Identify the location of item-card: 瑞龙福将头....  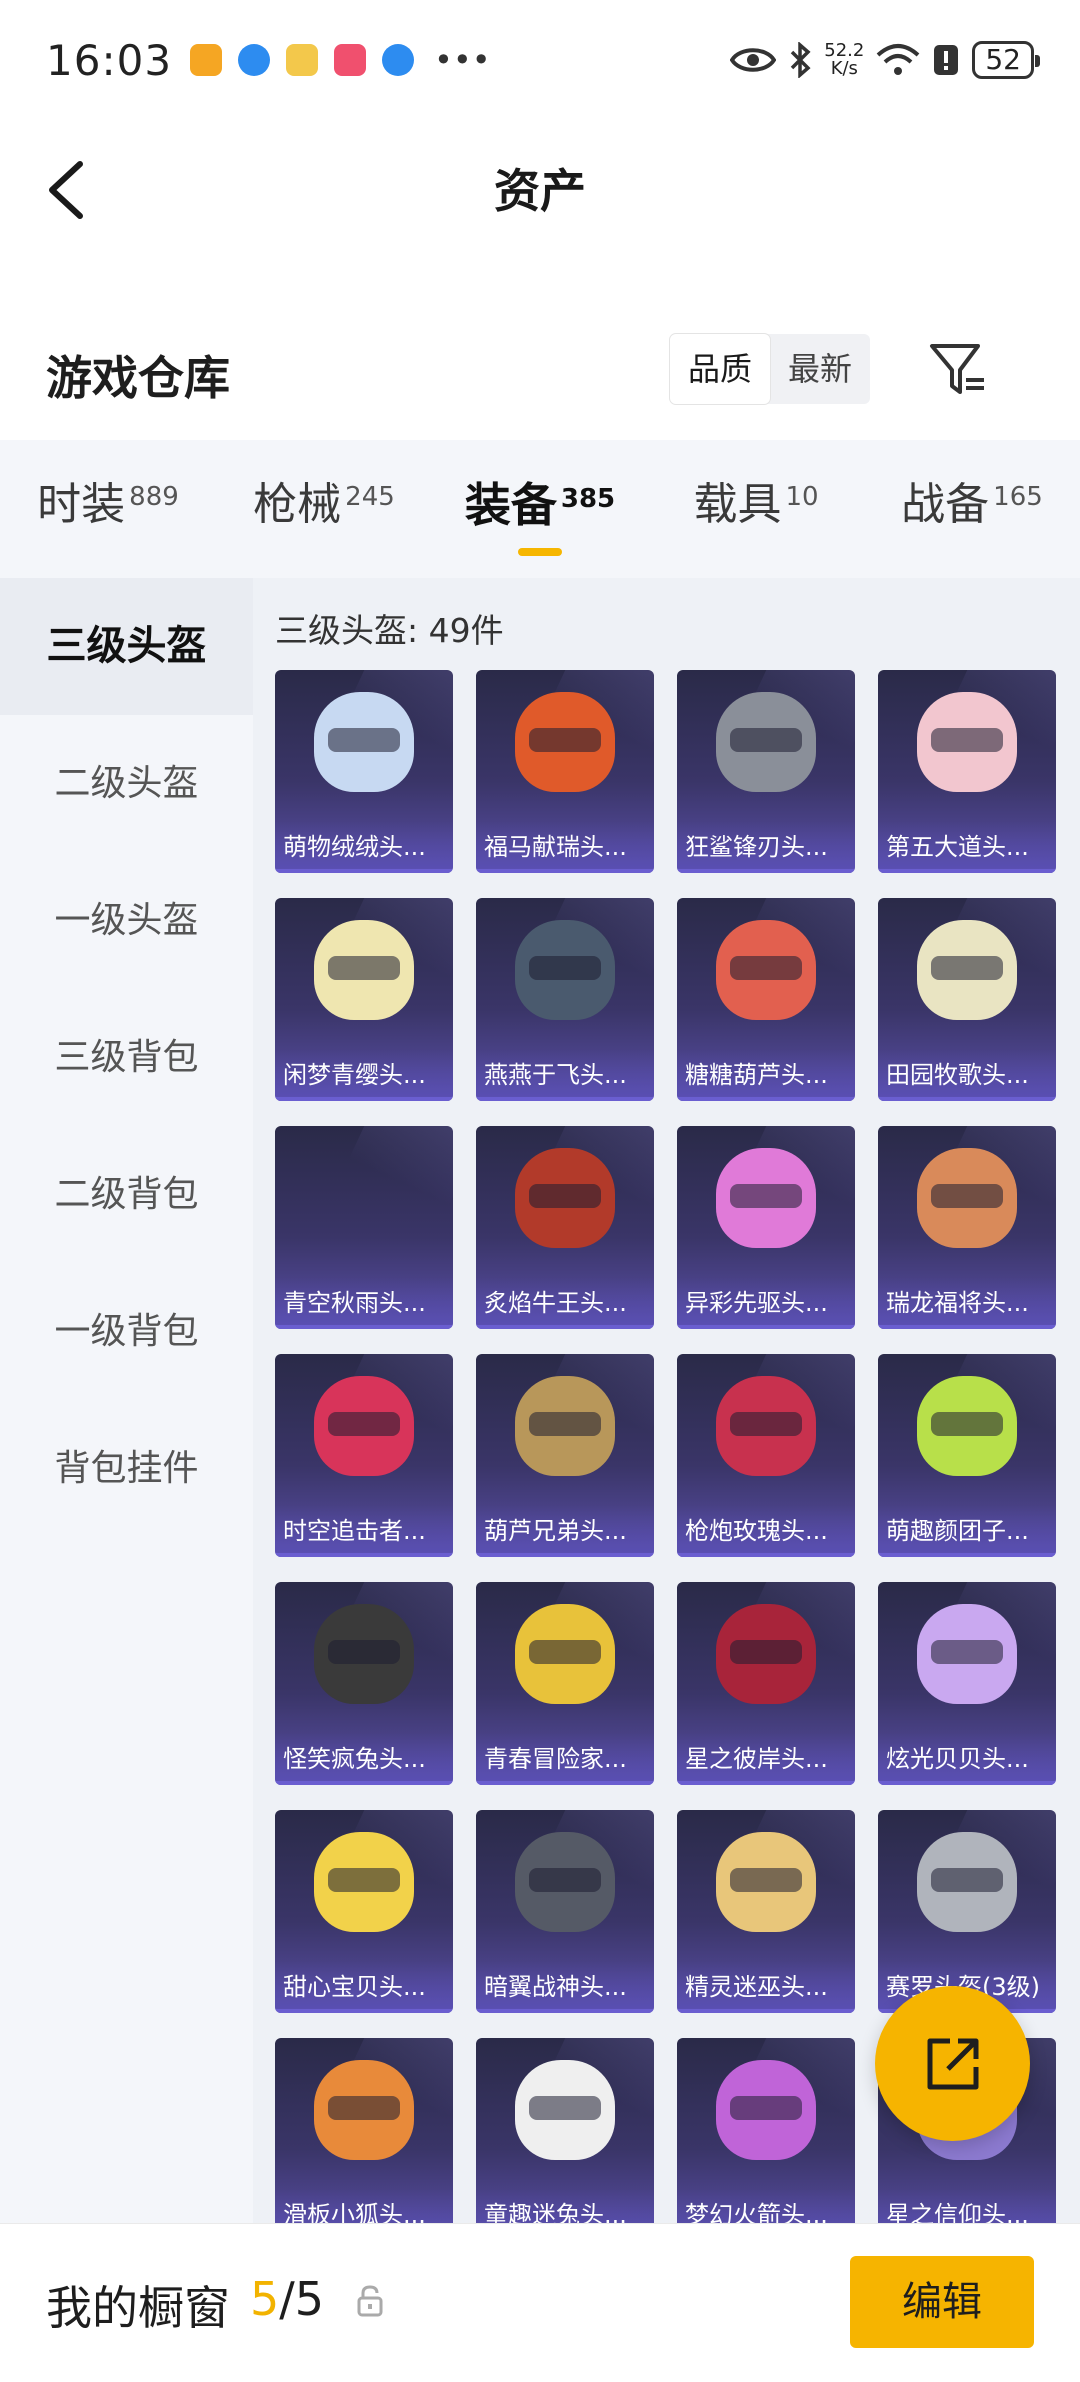
(967, 1227).